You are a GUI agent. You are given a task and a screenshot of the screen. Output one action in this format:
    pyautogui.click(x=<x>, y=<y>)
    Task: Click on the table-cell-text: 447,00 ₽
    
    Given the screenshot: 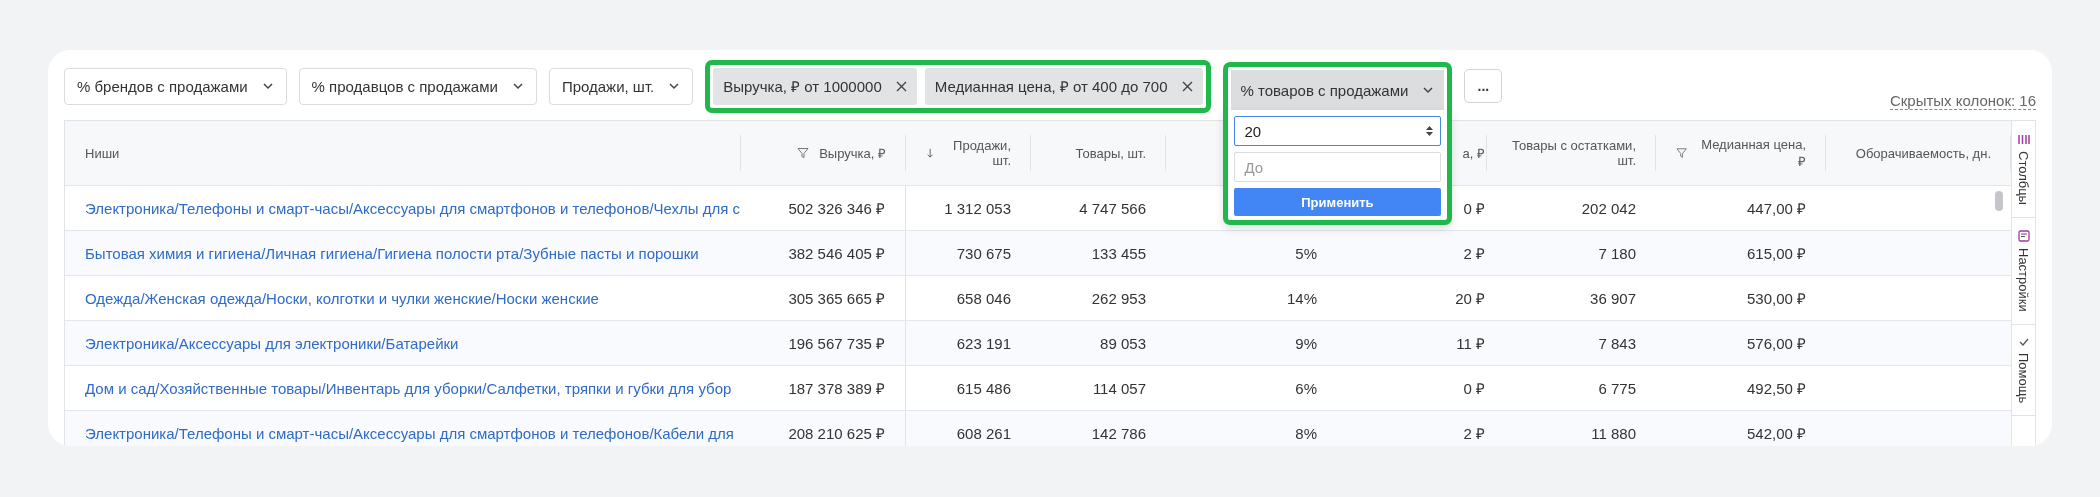 What is the action you would take?
    pyautogui.click(x=1776, y=208)
    